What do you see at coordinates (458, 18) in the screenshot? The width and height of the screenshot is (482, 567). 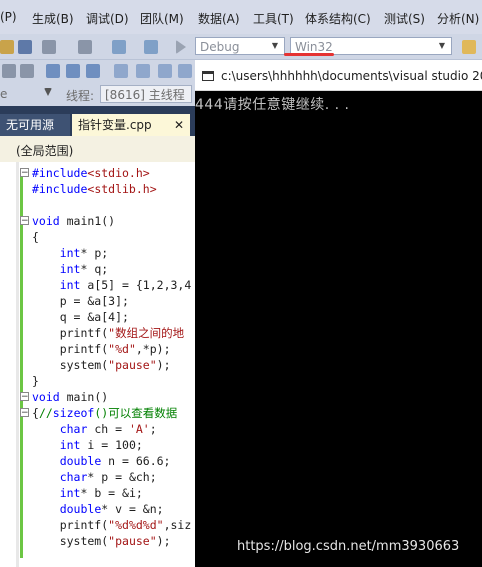 I see `menu-analyze: 分析(N)` at bounding box center [458, 18].